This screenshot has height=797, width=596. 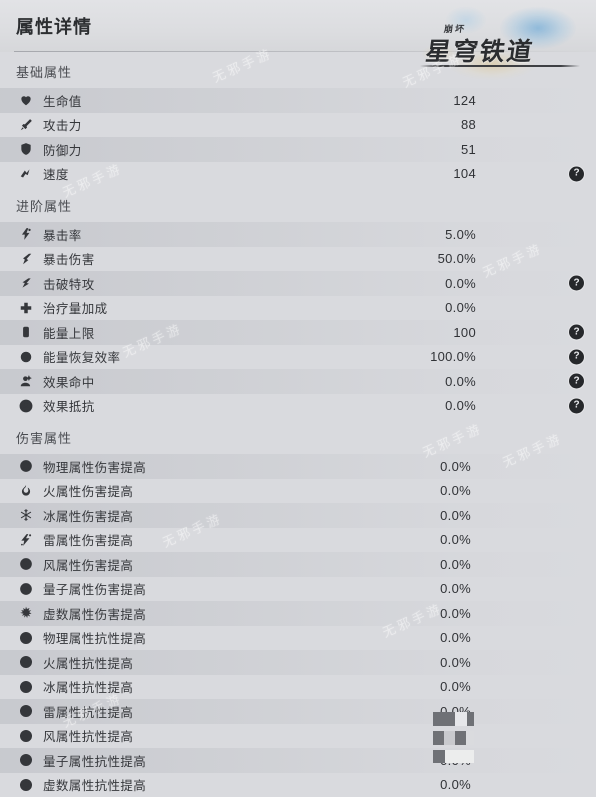 What do you see at coordinates (298, 381) in the screenshot?
I see `attribute-row: 效果命中 0.0%?` at bounding box center [298, 381].